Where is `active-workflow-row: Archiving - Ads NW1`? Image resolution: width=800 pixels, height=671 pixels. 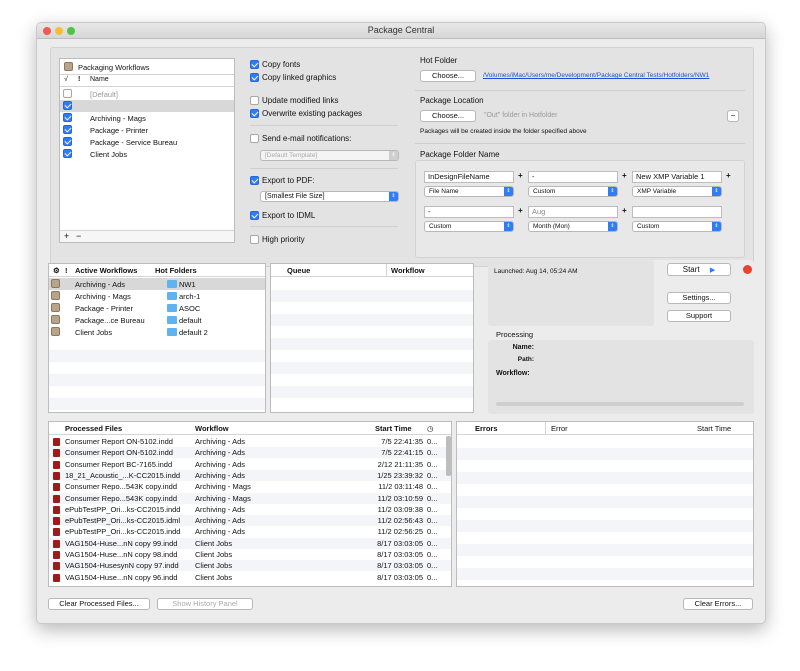
active-workflow-row: Archiving - Ads NW1 is located at coordinates (157, 284).